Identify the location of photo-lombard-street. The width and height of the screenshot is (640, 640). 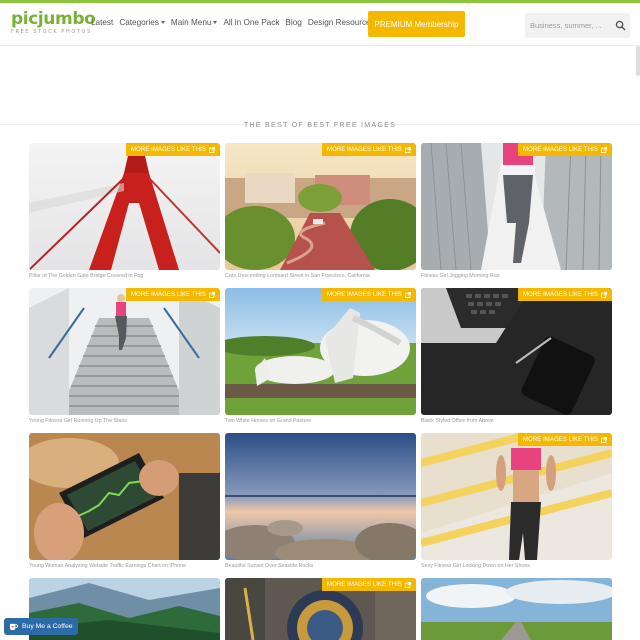
(320, 206).